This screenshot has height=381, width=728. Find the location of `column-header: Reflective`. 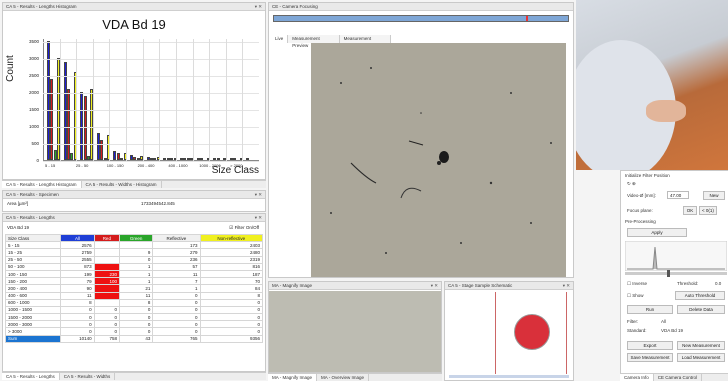

column-header: Reflective is located at coordinates (176, 238).